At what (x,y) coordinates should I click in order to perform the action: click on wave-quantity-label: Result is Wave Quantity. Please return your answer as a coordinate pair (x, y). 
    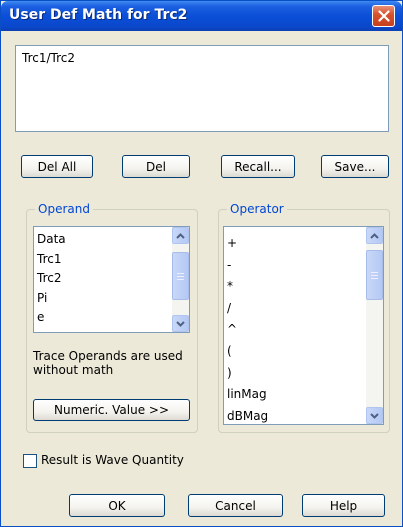
    Looking at the image, I should click on (112, 460).